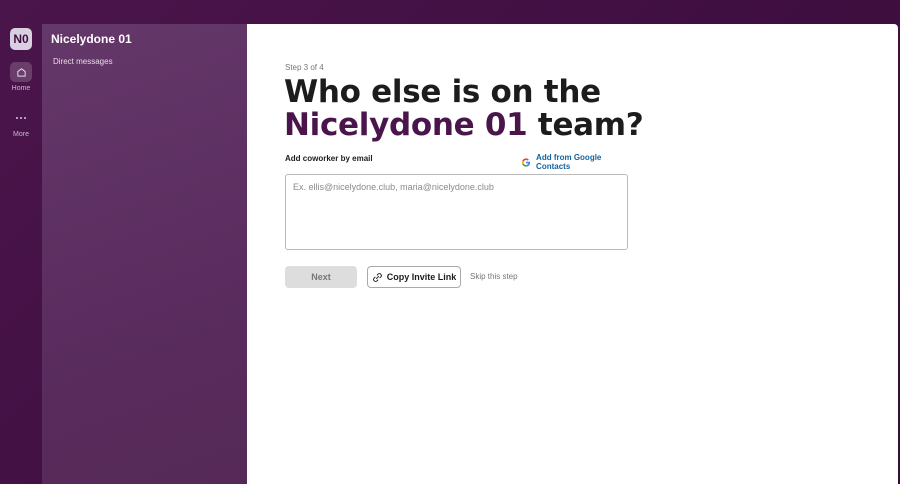 This screenshot has width=900, height=484. What do you see at coordinates (21, 39) in the screenshot?
I see `workspace-badge: N0` at bounding box center [21, 39].